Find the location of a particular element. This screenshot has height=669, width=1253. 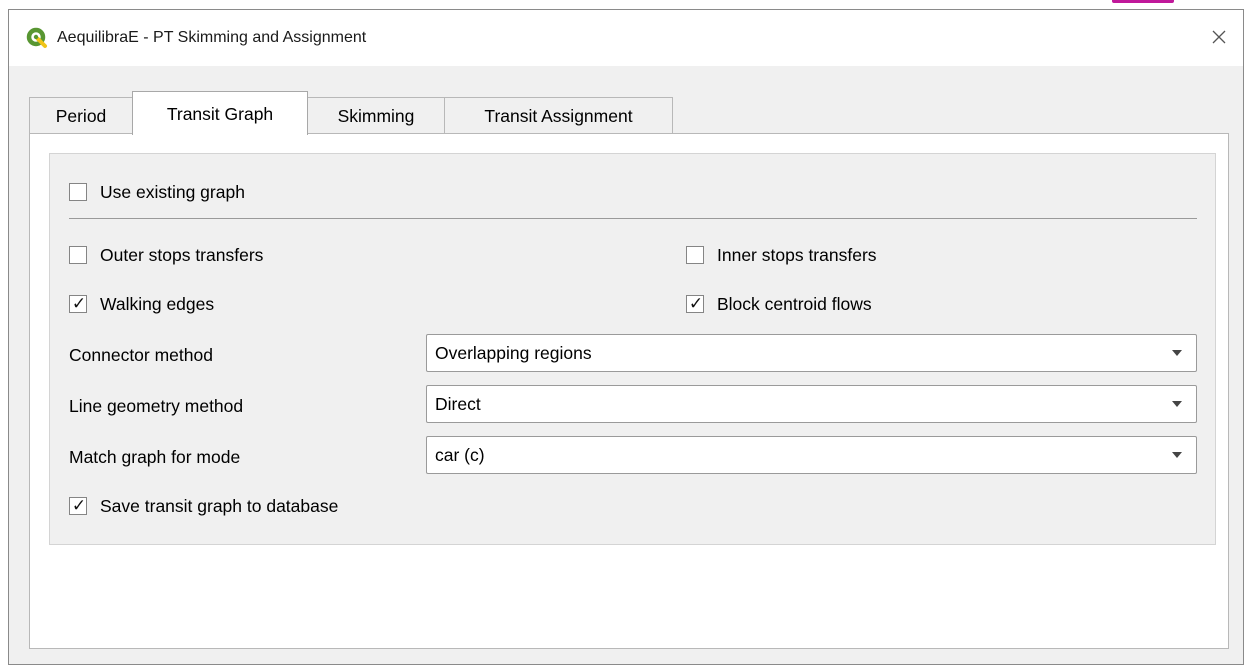

connector-method-select: Overlapping regions is located at coordinates (811, 353).